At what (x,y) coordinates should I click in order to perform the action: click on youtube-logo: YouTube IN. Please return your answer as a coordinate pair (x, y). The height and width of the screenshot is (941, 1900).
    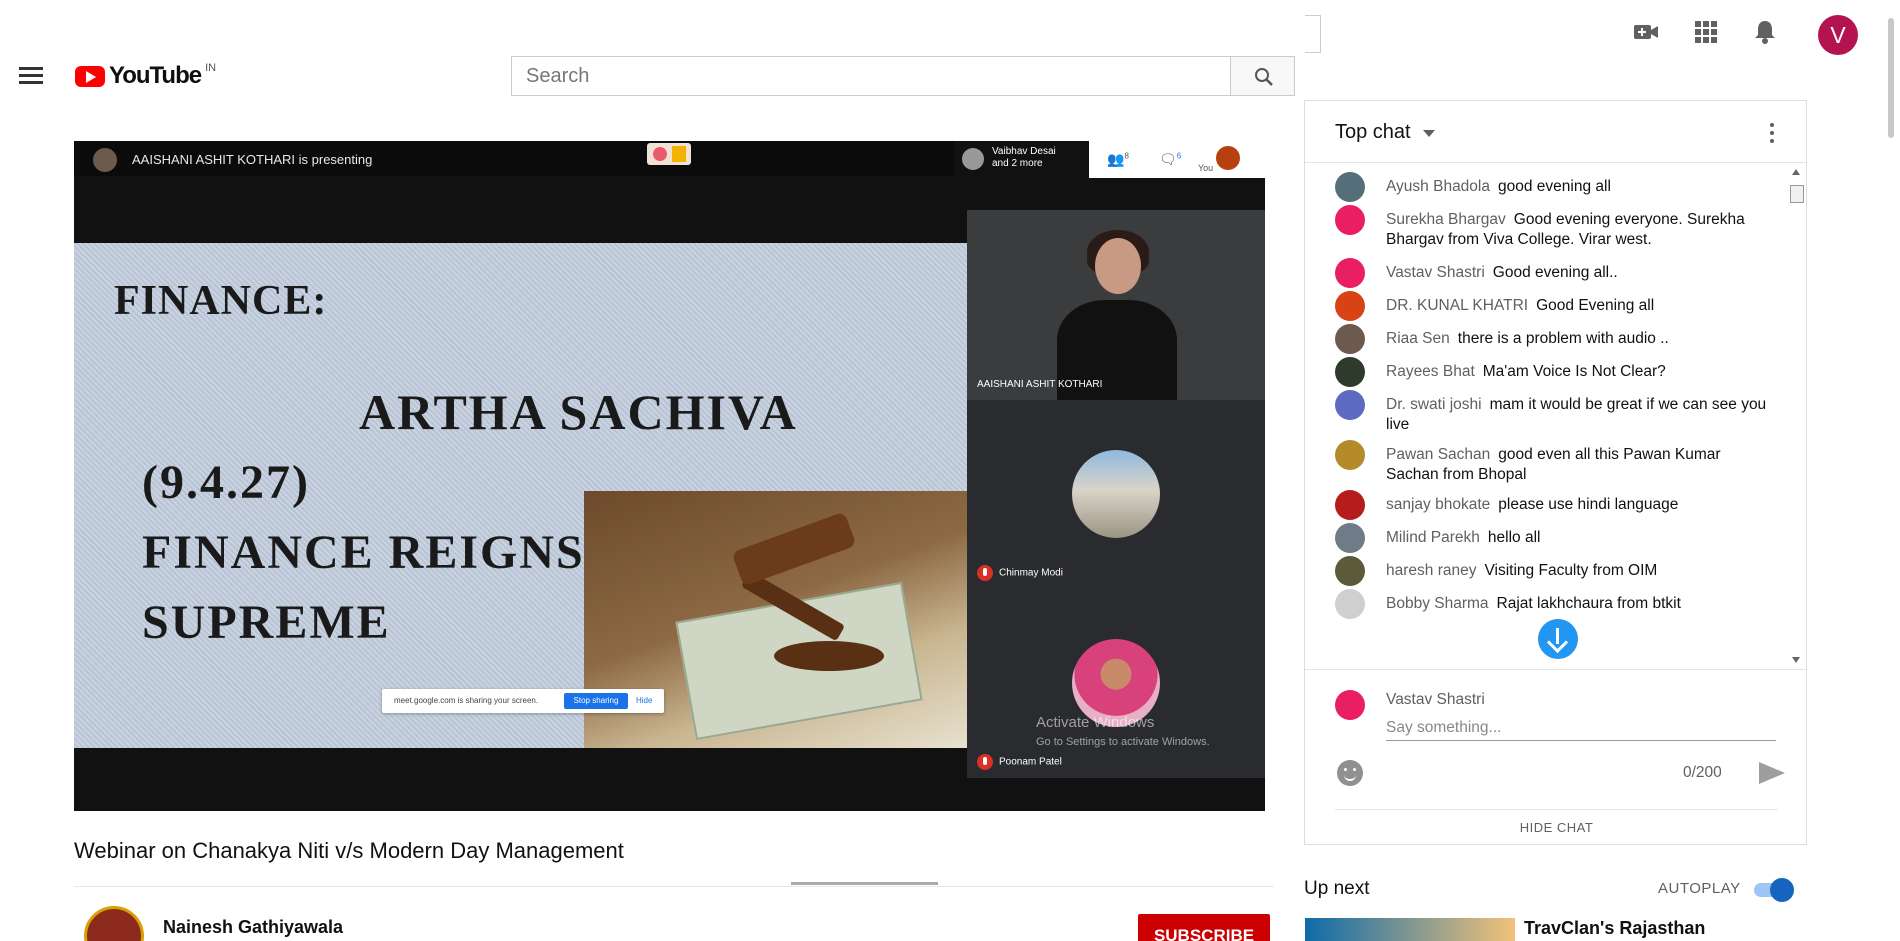
    Looking at the image, I should click on (145, 76).